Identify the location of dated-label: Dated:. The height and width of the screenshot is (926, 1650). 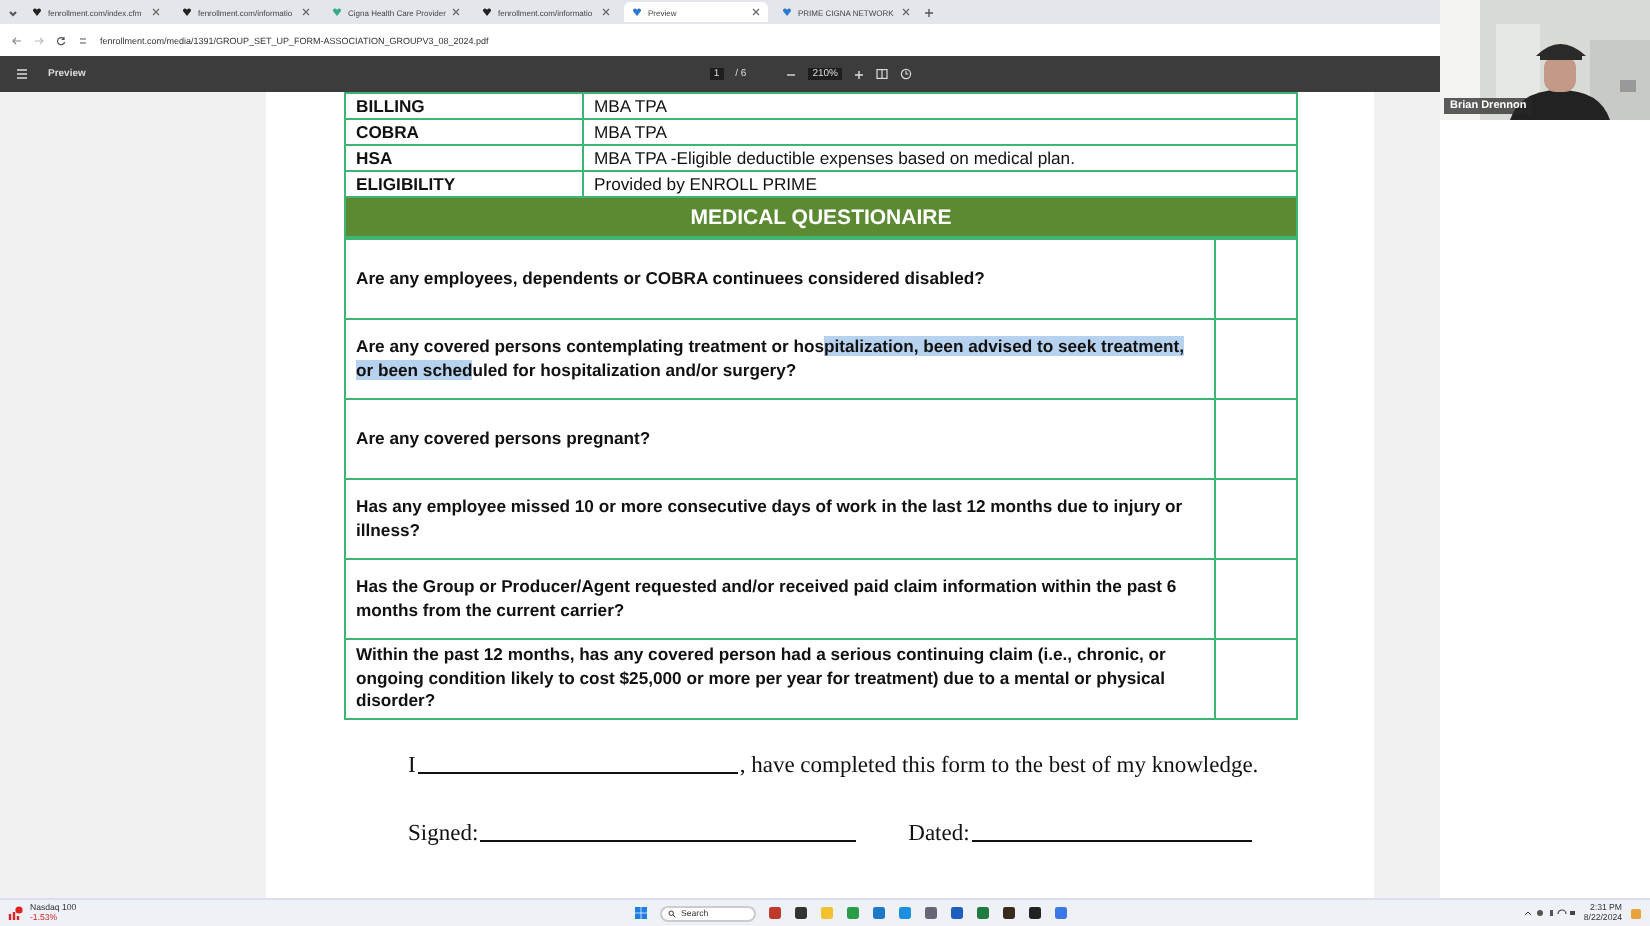
(939, 834).